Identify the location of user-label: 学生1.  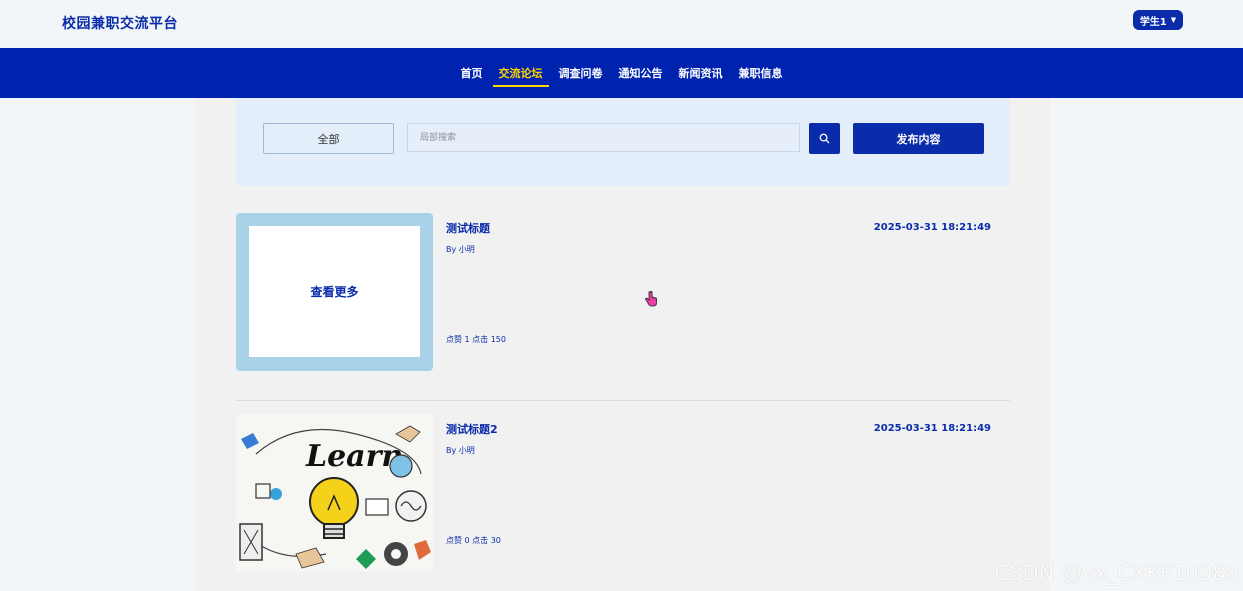
(1153, 22).